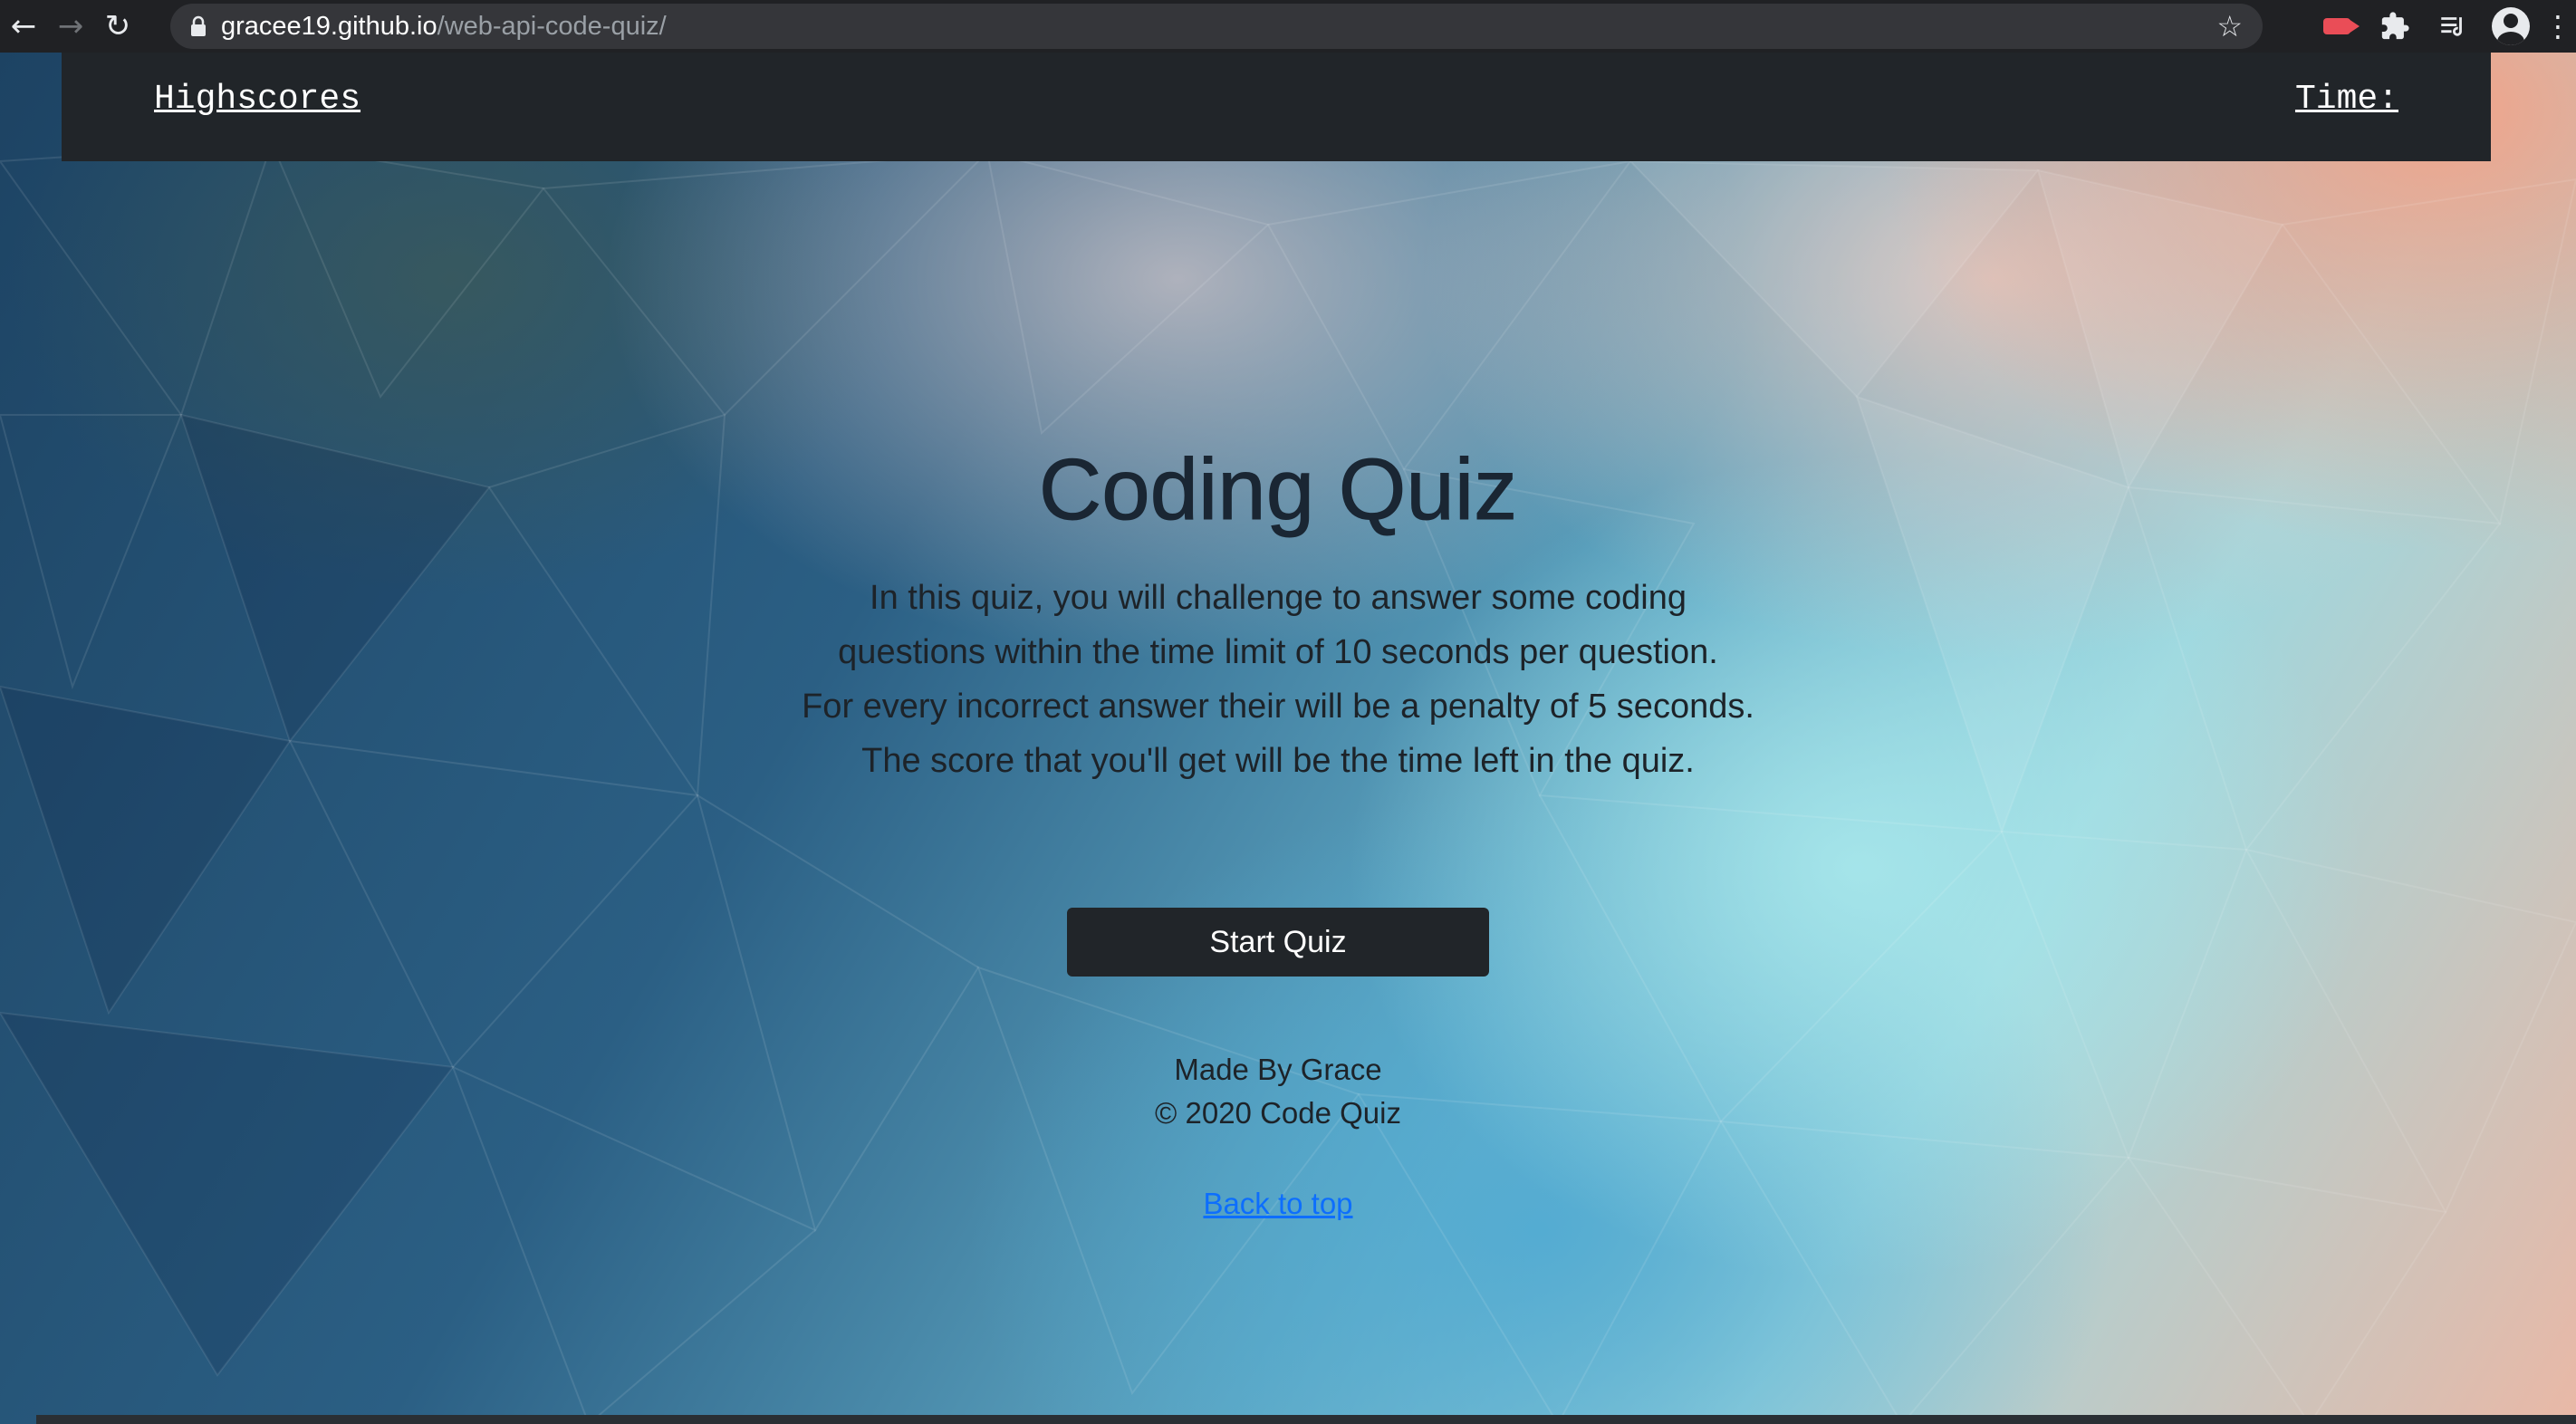  Describe the element at coordinates (257, 99) in the screenshot. I see `highscores-link: Highscores` at that location.